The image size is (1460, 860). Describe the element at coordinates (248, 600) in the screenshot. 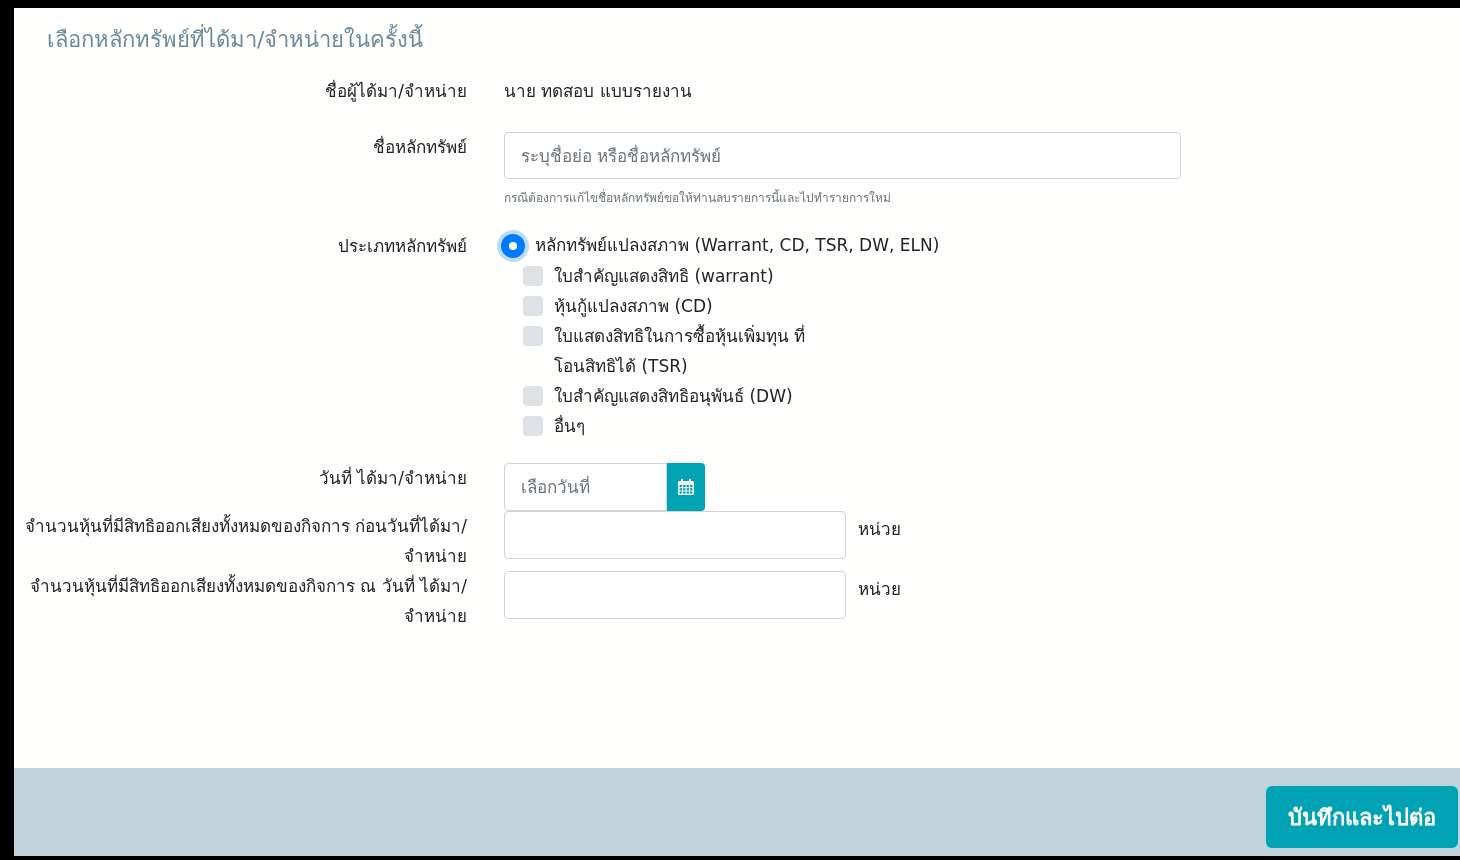

I see `field-label: จำนวนหุ้นที่มีสิทธิออกเสียงทั้งหมดของกิจการ ณ วันที่ ได้มา/จำหน่าย` at that location.